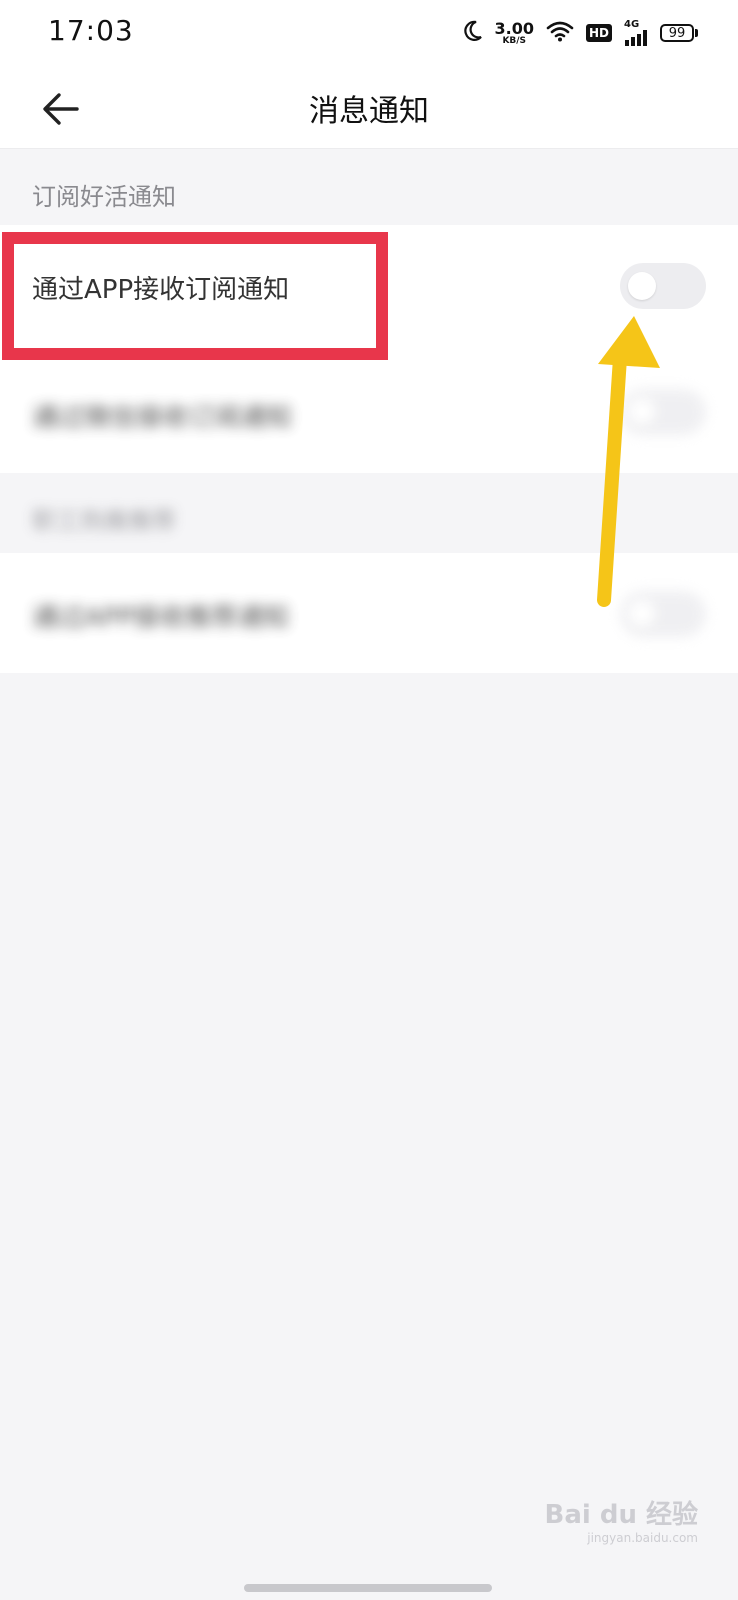 This screenshot has height=1600, width=738. What do you see at coordinates (514, 40) in the screenshot?
I see `speed-unit: KB/S` at bounding box center [514, 40].